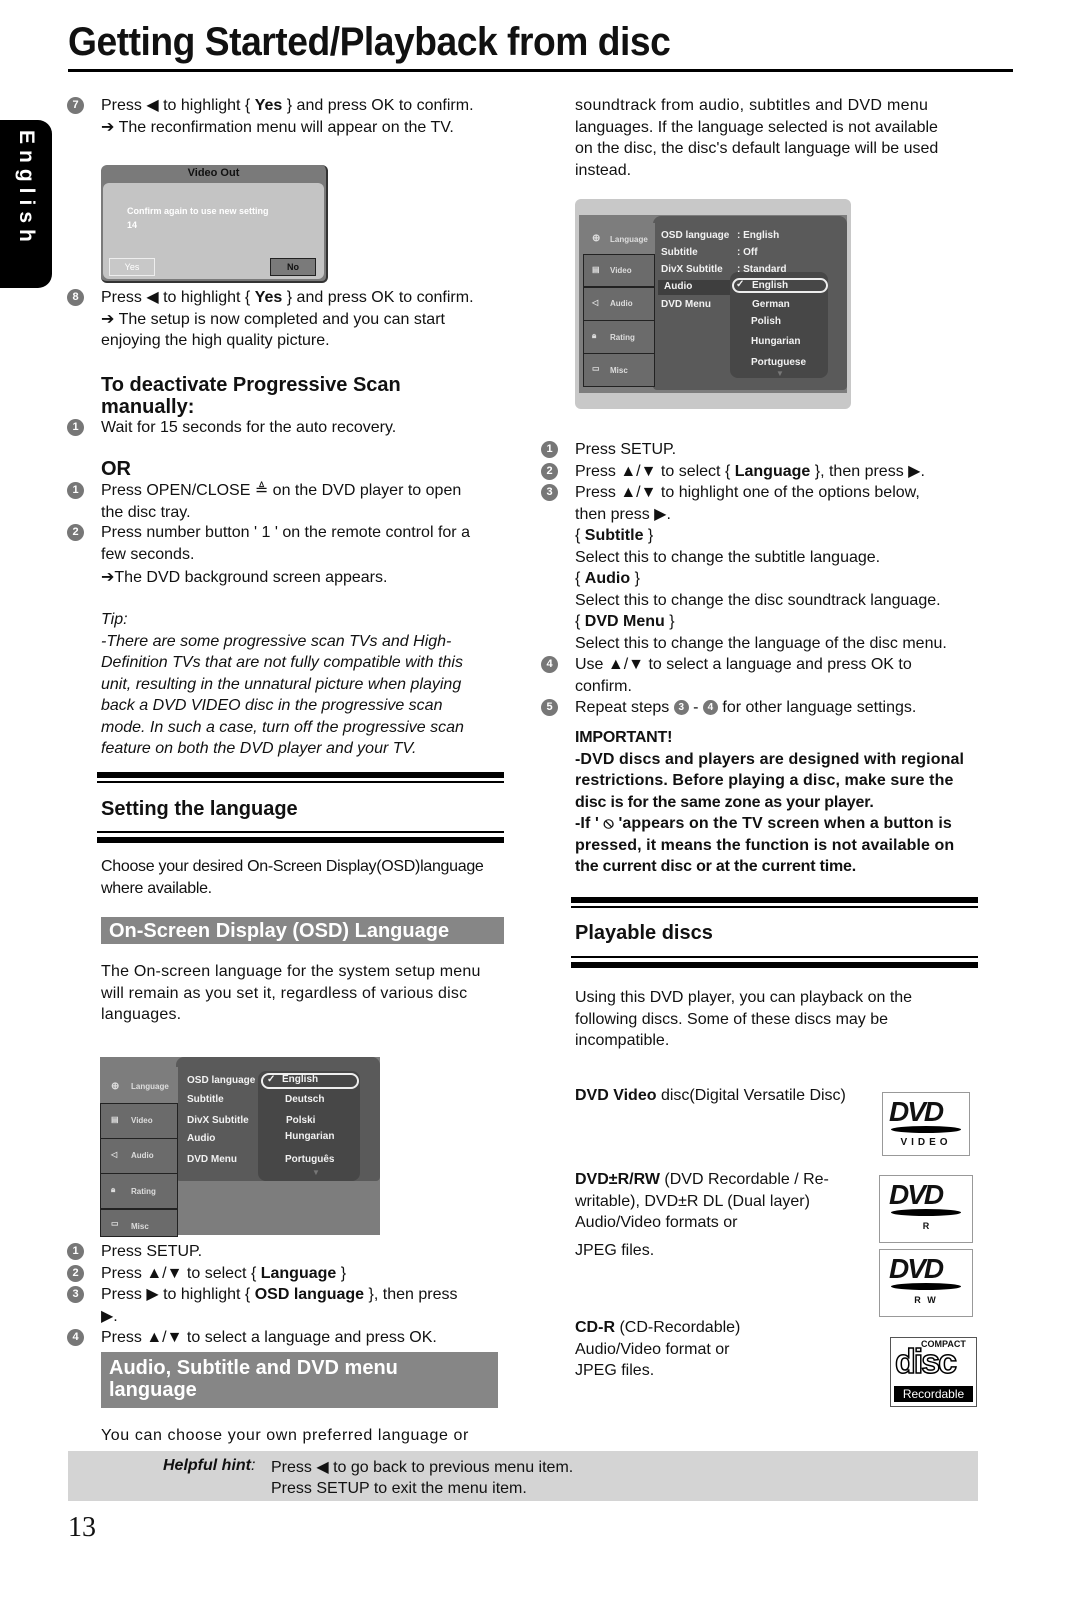 The width and height of the screenshot is (1080, 1619). What do you see at coordinates (82, 1527) in the screenshot?
I see `page-number: 13` at bounding box center [82, 1527].